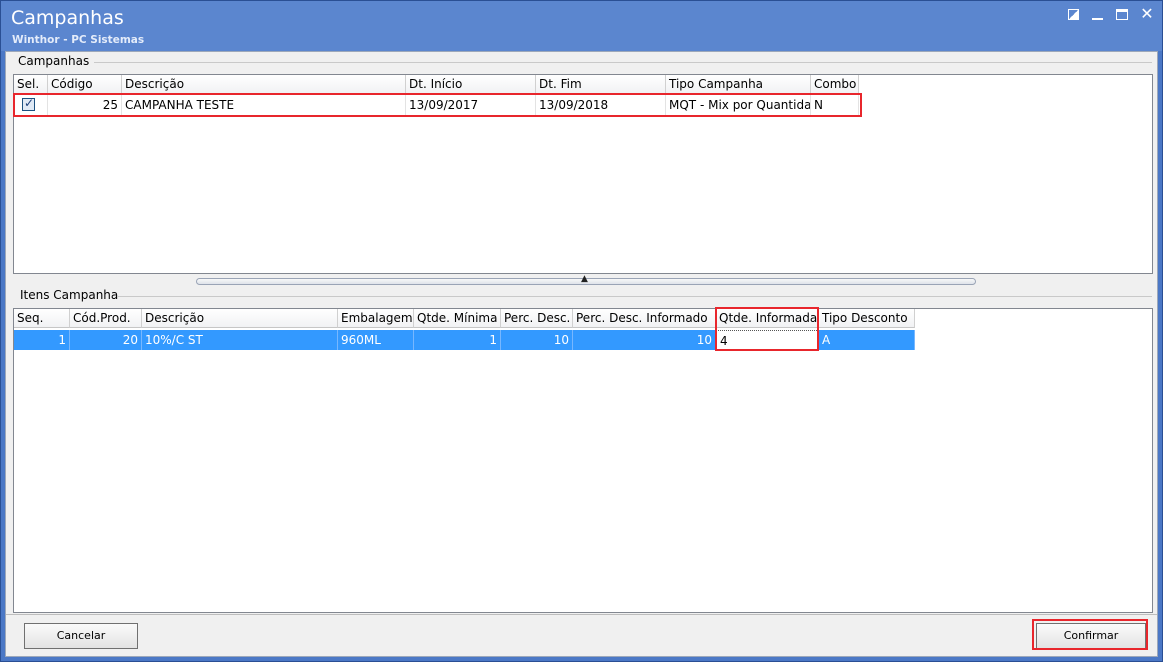 The width and height of the screenshot is (1163, 662). What do you see at coordinates (767, 318) in the screenshot?
I see `col-qtde-informada: Qtde. Informada` at bounding box center [767, 318].